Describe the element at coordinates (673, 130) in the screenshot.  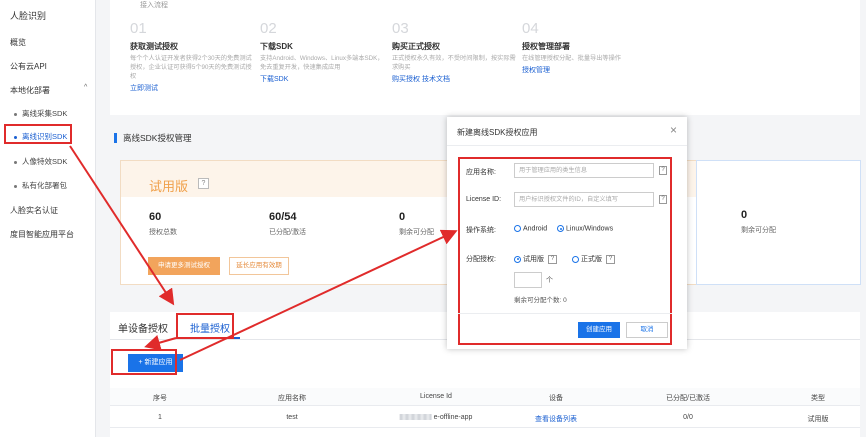
I see `close-icon: ×` at that location.